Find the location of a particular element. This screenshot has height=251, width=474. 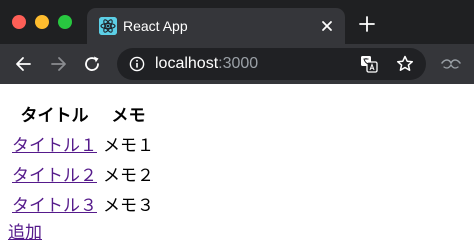

title-cell: タイトル１ is located at coordinates (54, 143).